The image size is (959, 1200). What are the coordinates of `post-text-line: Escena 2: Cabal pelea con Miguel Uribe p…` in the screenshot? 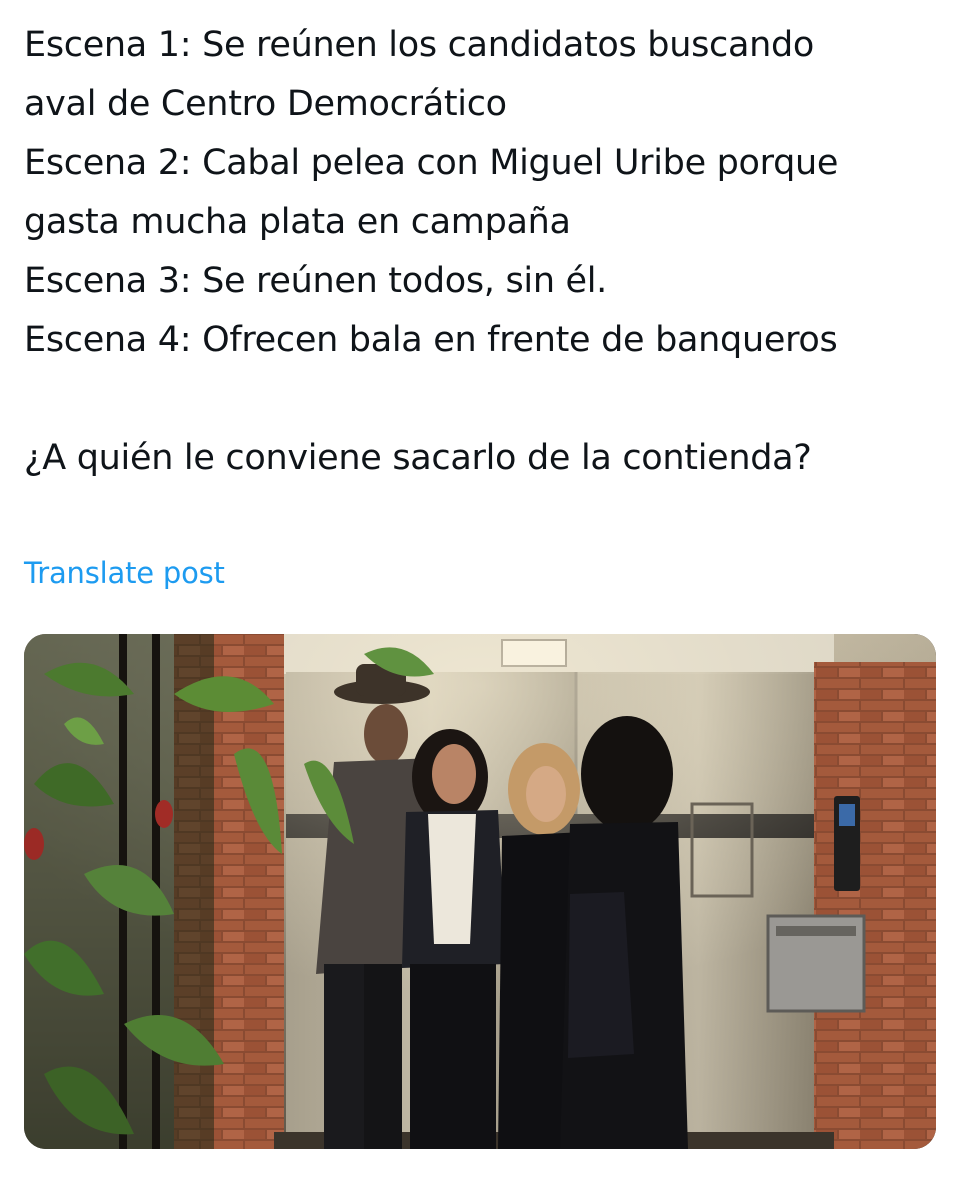 It's located at (431, 163).